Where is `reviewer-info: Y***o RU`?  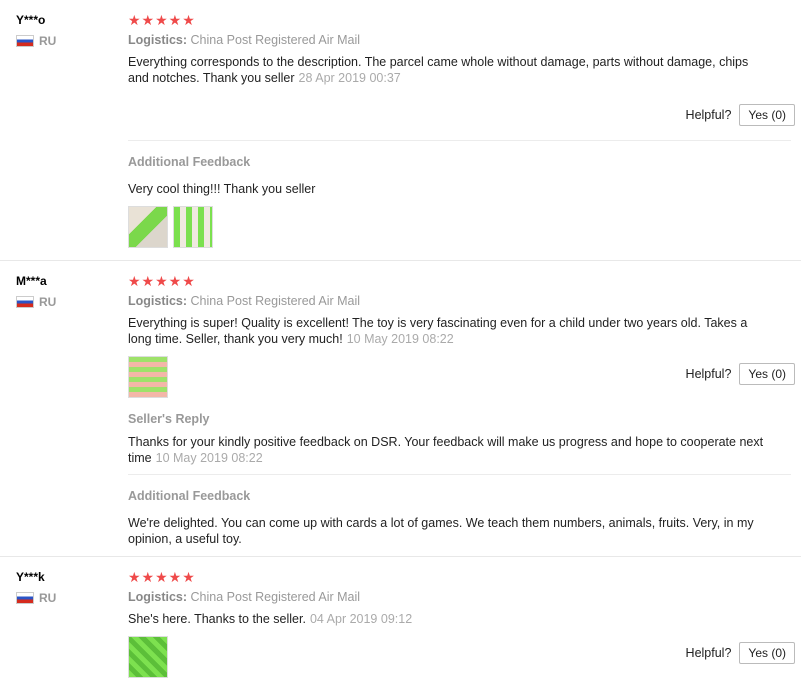 reviewer-info: Y***o RU is located at coordinates (66, 30).